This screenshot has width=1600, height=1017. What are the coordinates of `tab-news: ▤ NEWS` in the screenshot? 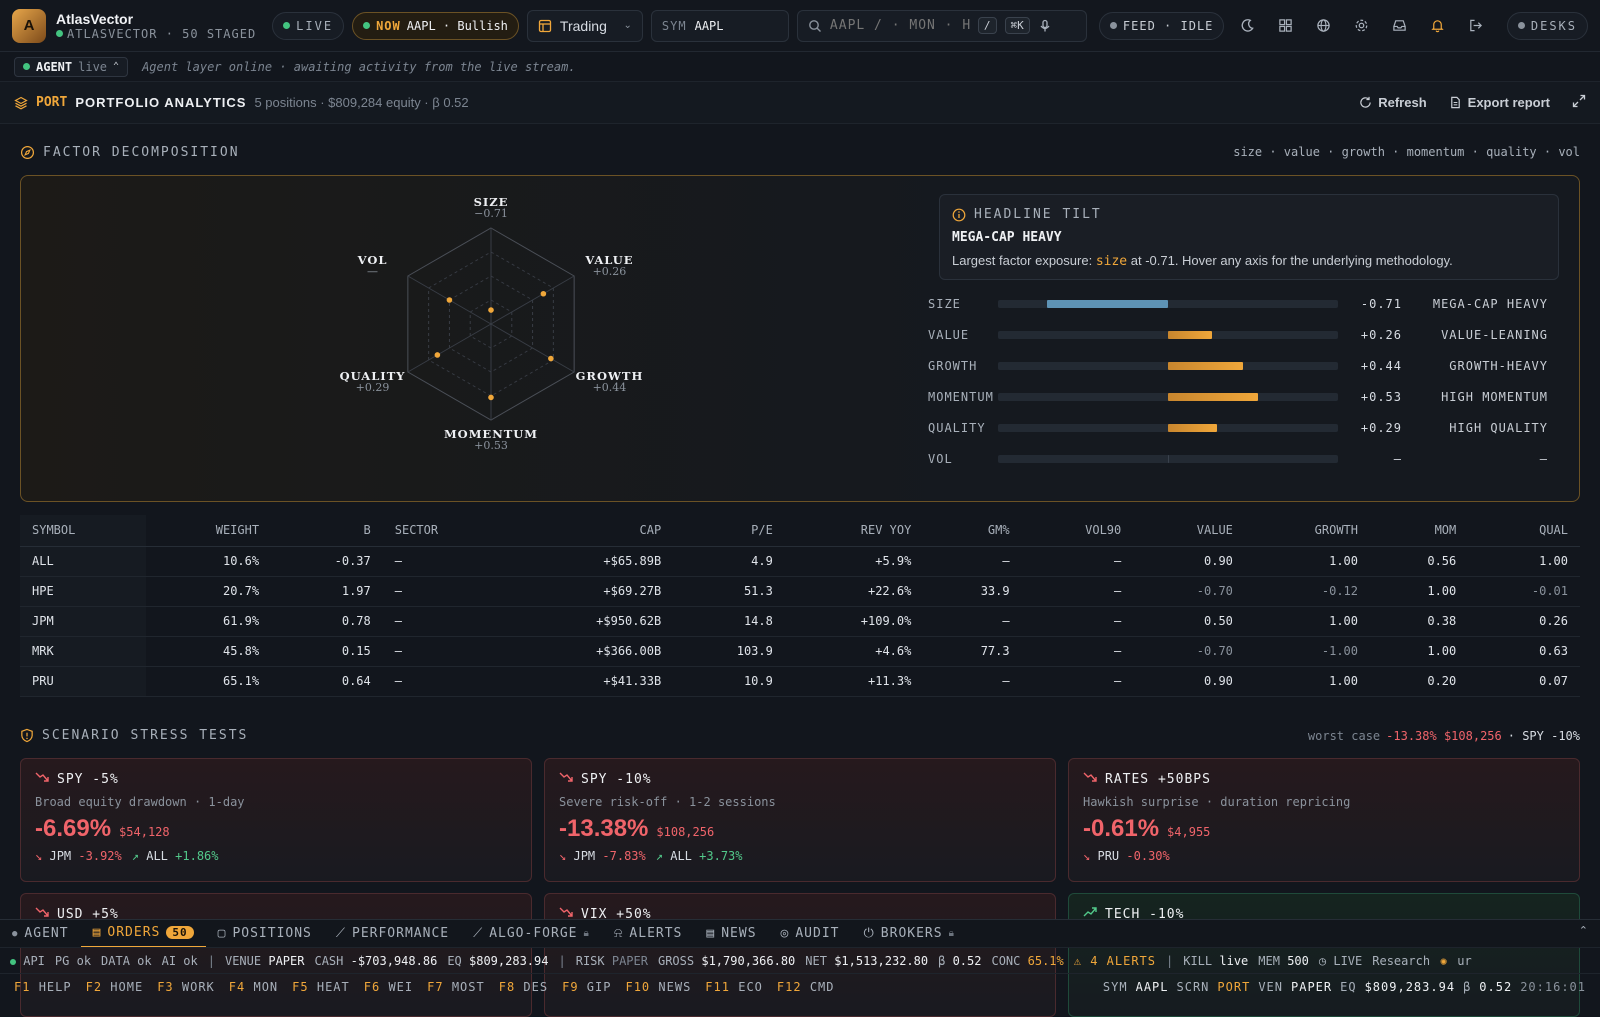 It's located at (731, 934).